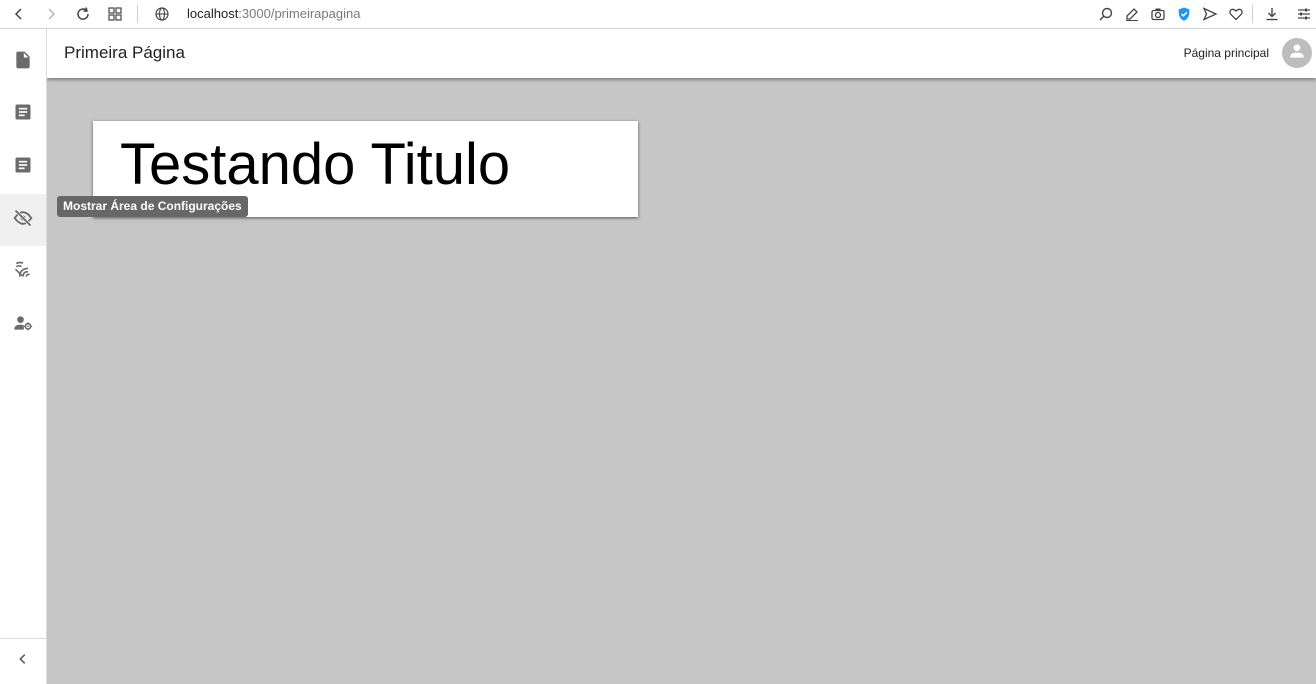  I want to click on page-title: Primeira Página, so click(124, 52).